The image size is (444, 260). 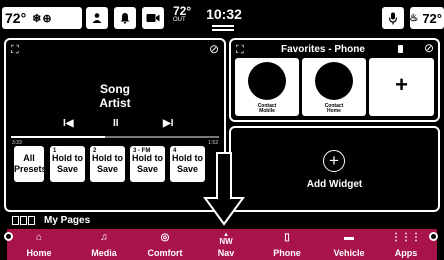 I want to click on pause-icon: II, so click(x=116, y=123).